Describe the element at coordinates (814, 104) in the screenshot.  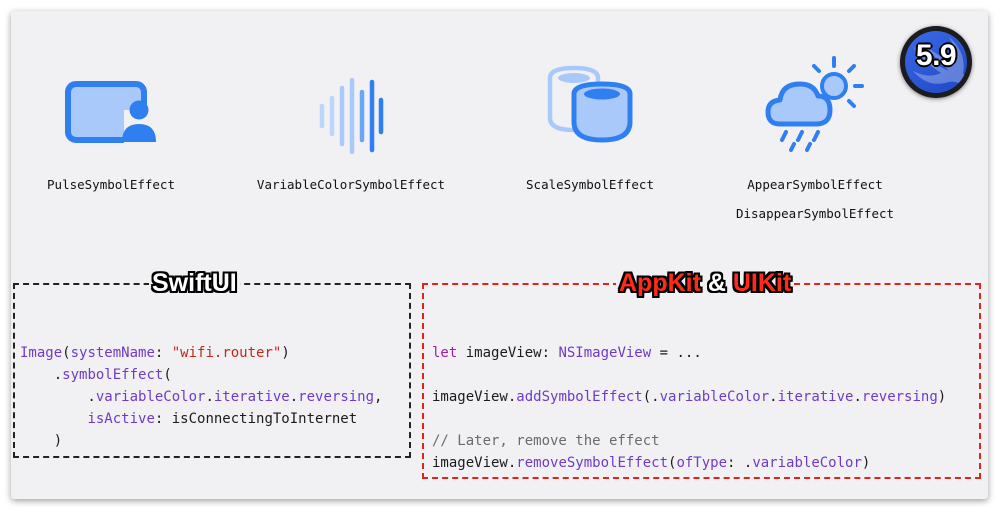
I see `cloud-sun-rain-icon` at that location.